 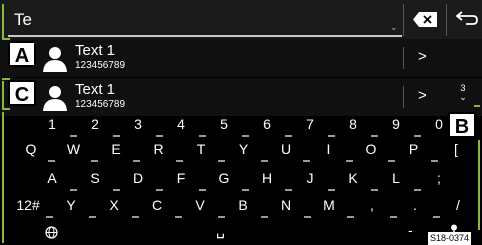 What do you see at coordinates (456, 149) in the screenshot?
I see `key-sym: [` at bounding box center [456, 149].